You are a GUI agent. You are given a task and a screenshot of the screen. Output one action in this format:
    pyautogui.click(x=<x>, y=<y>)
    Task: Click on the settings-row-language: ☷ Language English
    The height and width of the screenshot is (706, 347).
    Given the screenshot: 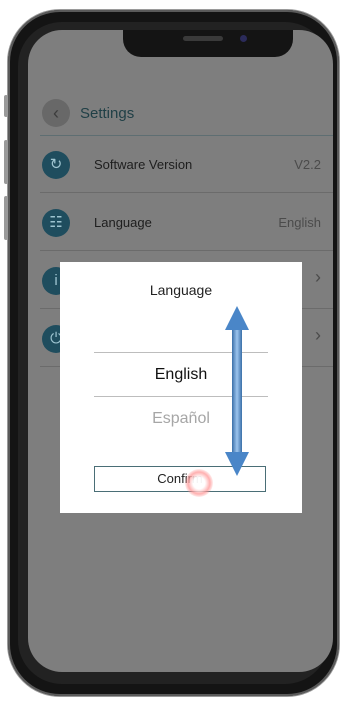 What is the action you would take?
    pyautogui.click(x=186, y=223)
    